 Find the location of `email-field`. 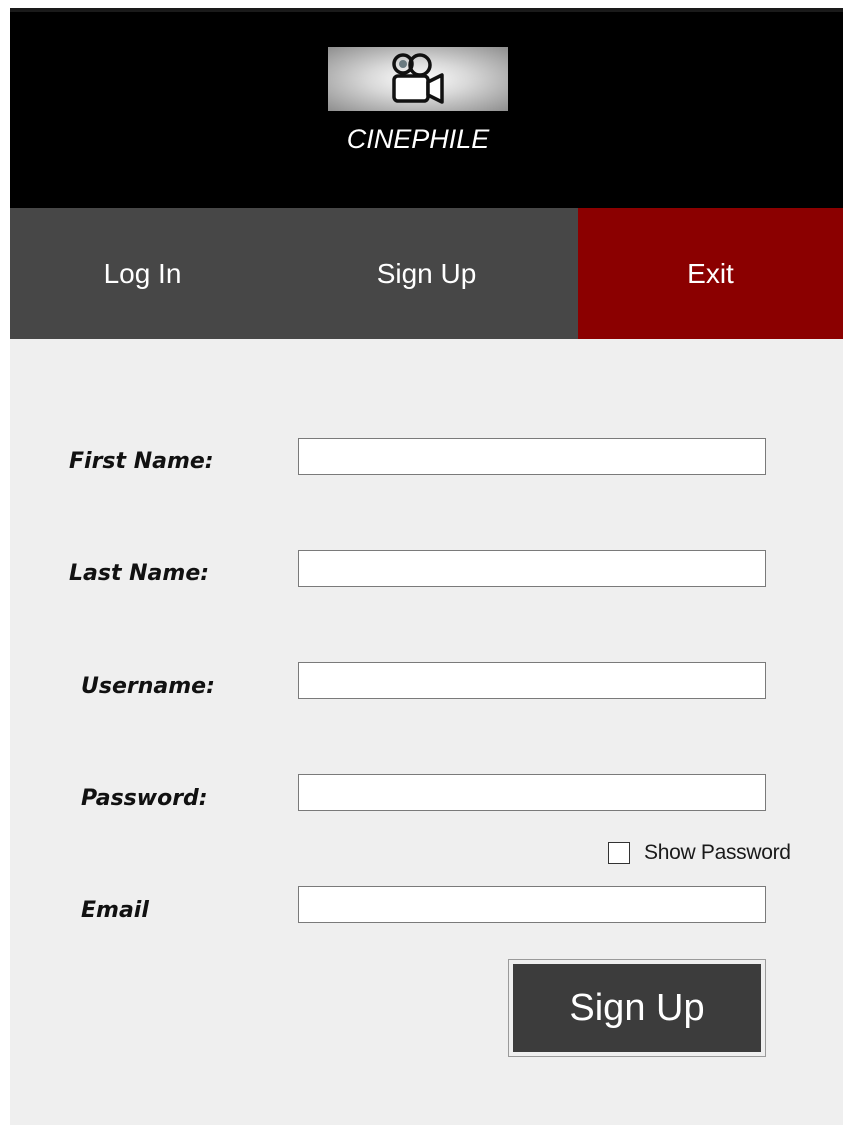

email-field is located at coordinates (532, 904).